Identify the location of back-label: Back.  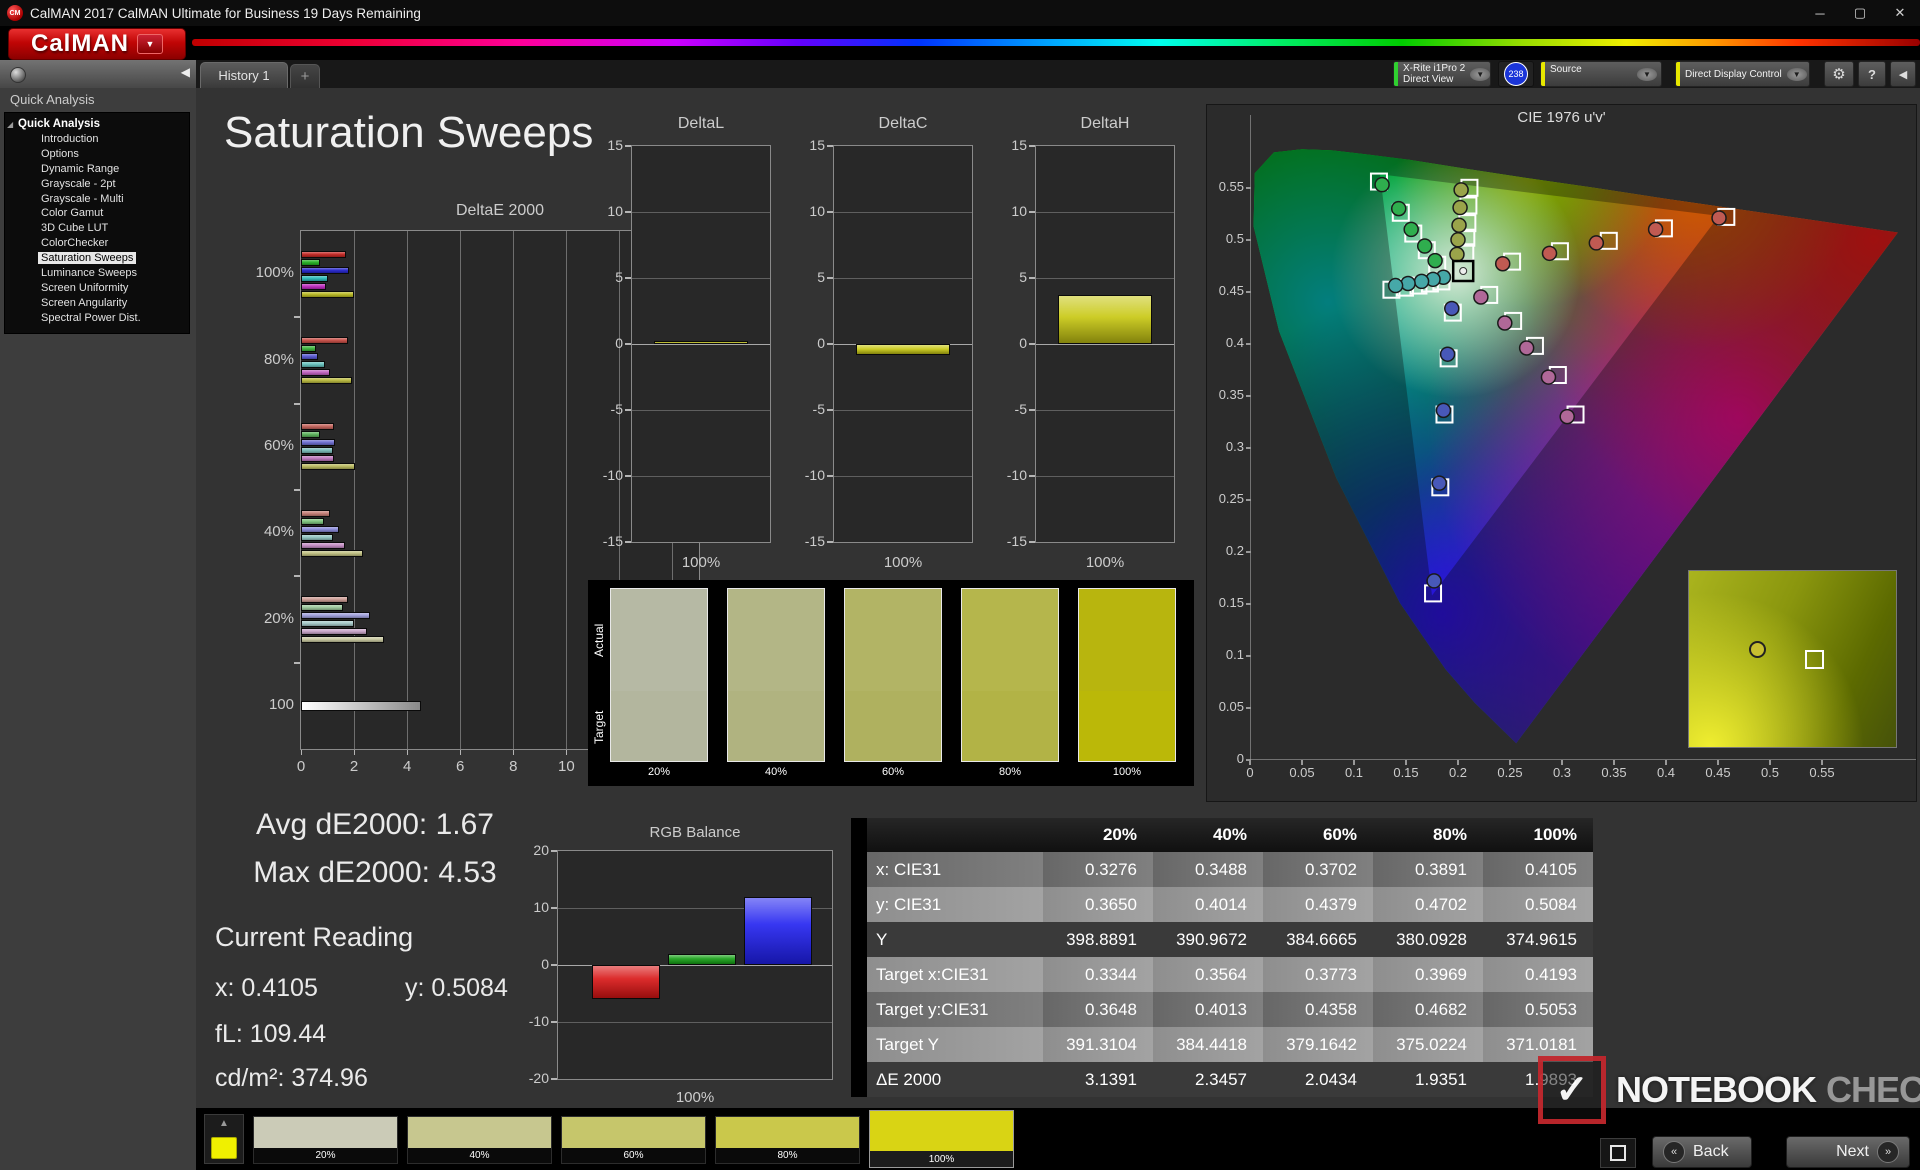
(1711, 1151).